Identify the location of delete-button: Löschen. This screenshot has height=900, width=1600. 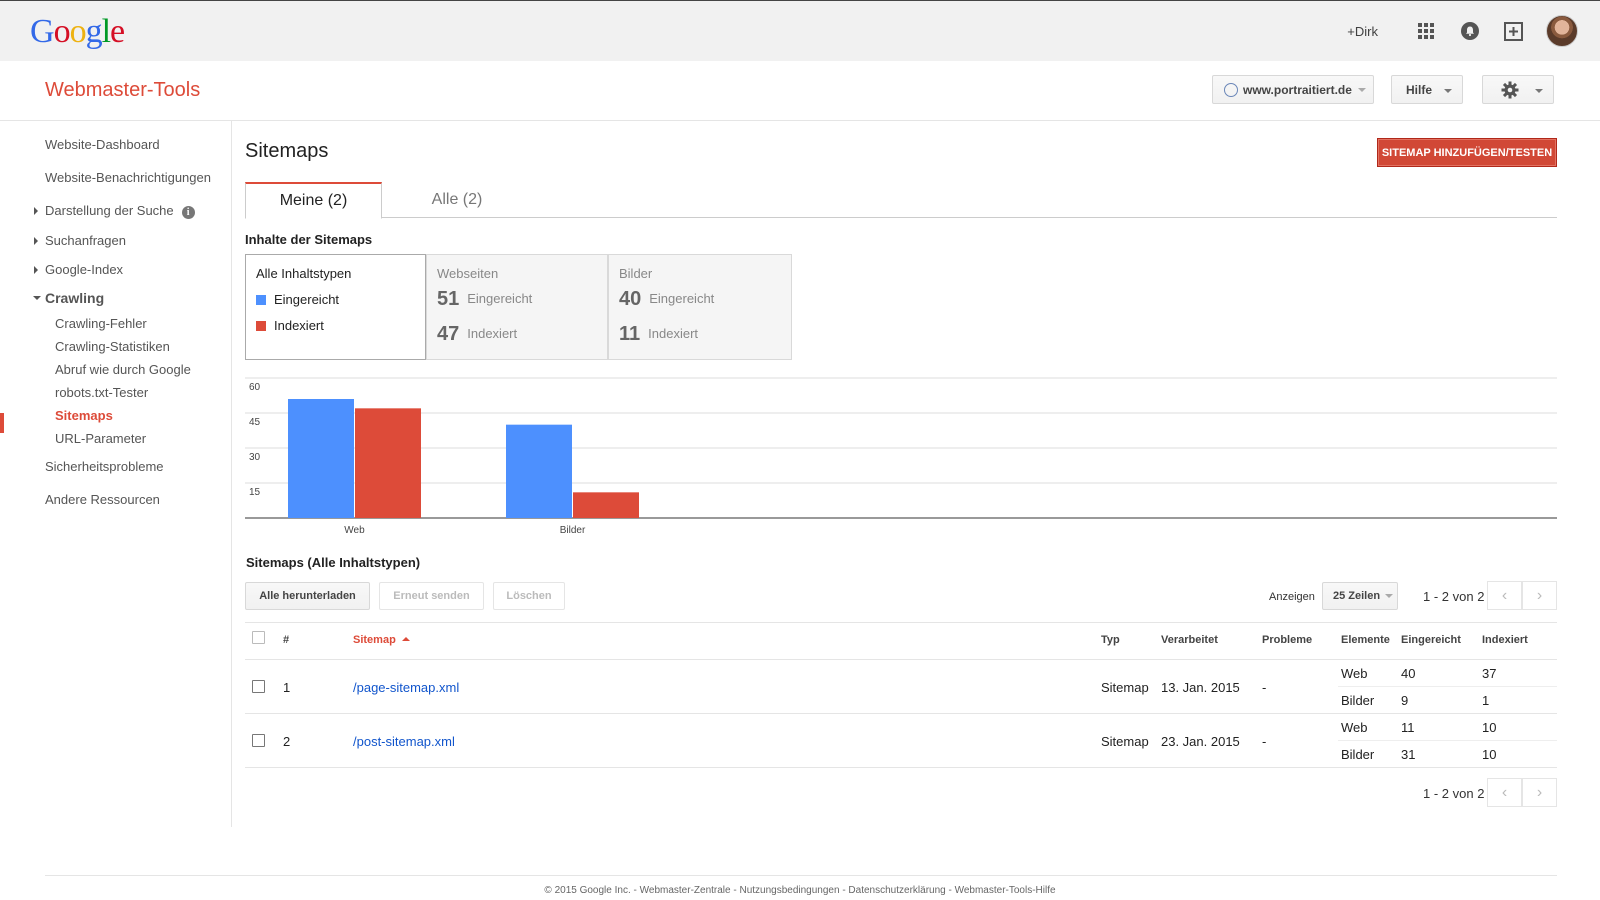
(529, 596).